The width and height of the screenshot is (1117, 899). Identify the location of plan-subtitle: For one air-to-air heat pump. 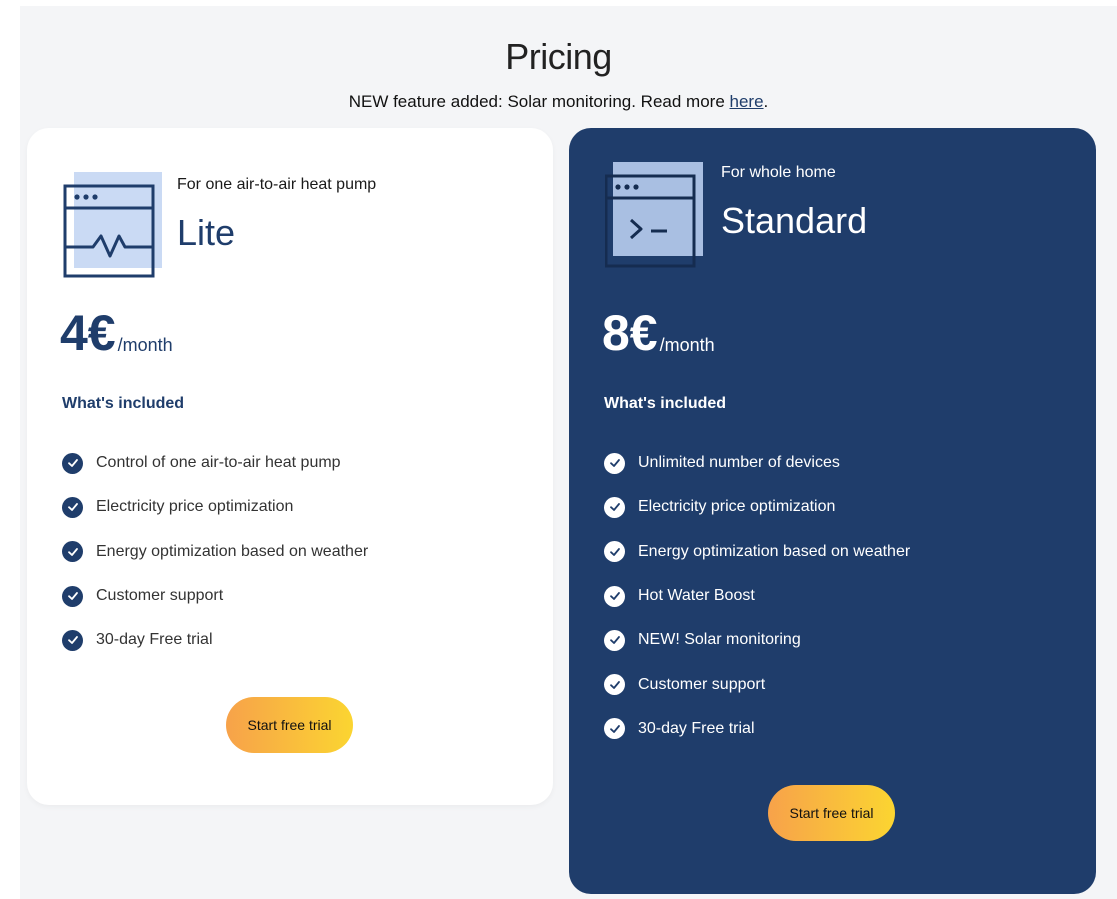
(277, 184).